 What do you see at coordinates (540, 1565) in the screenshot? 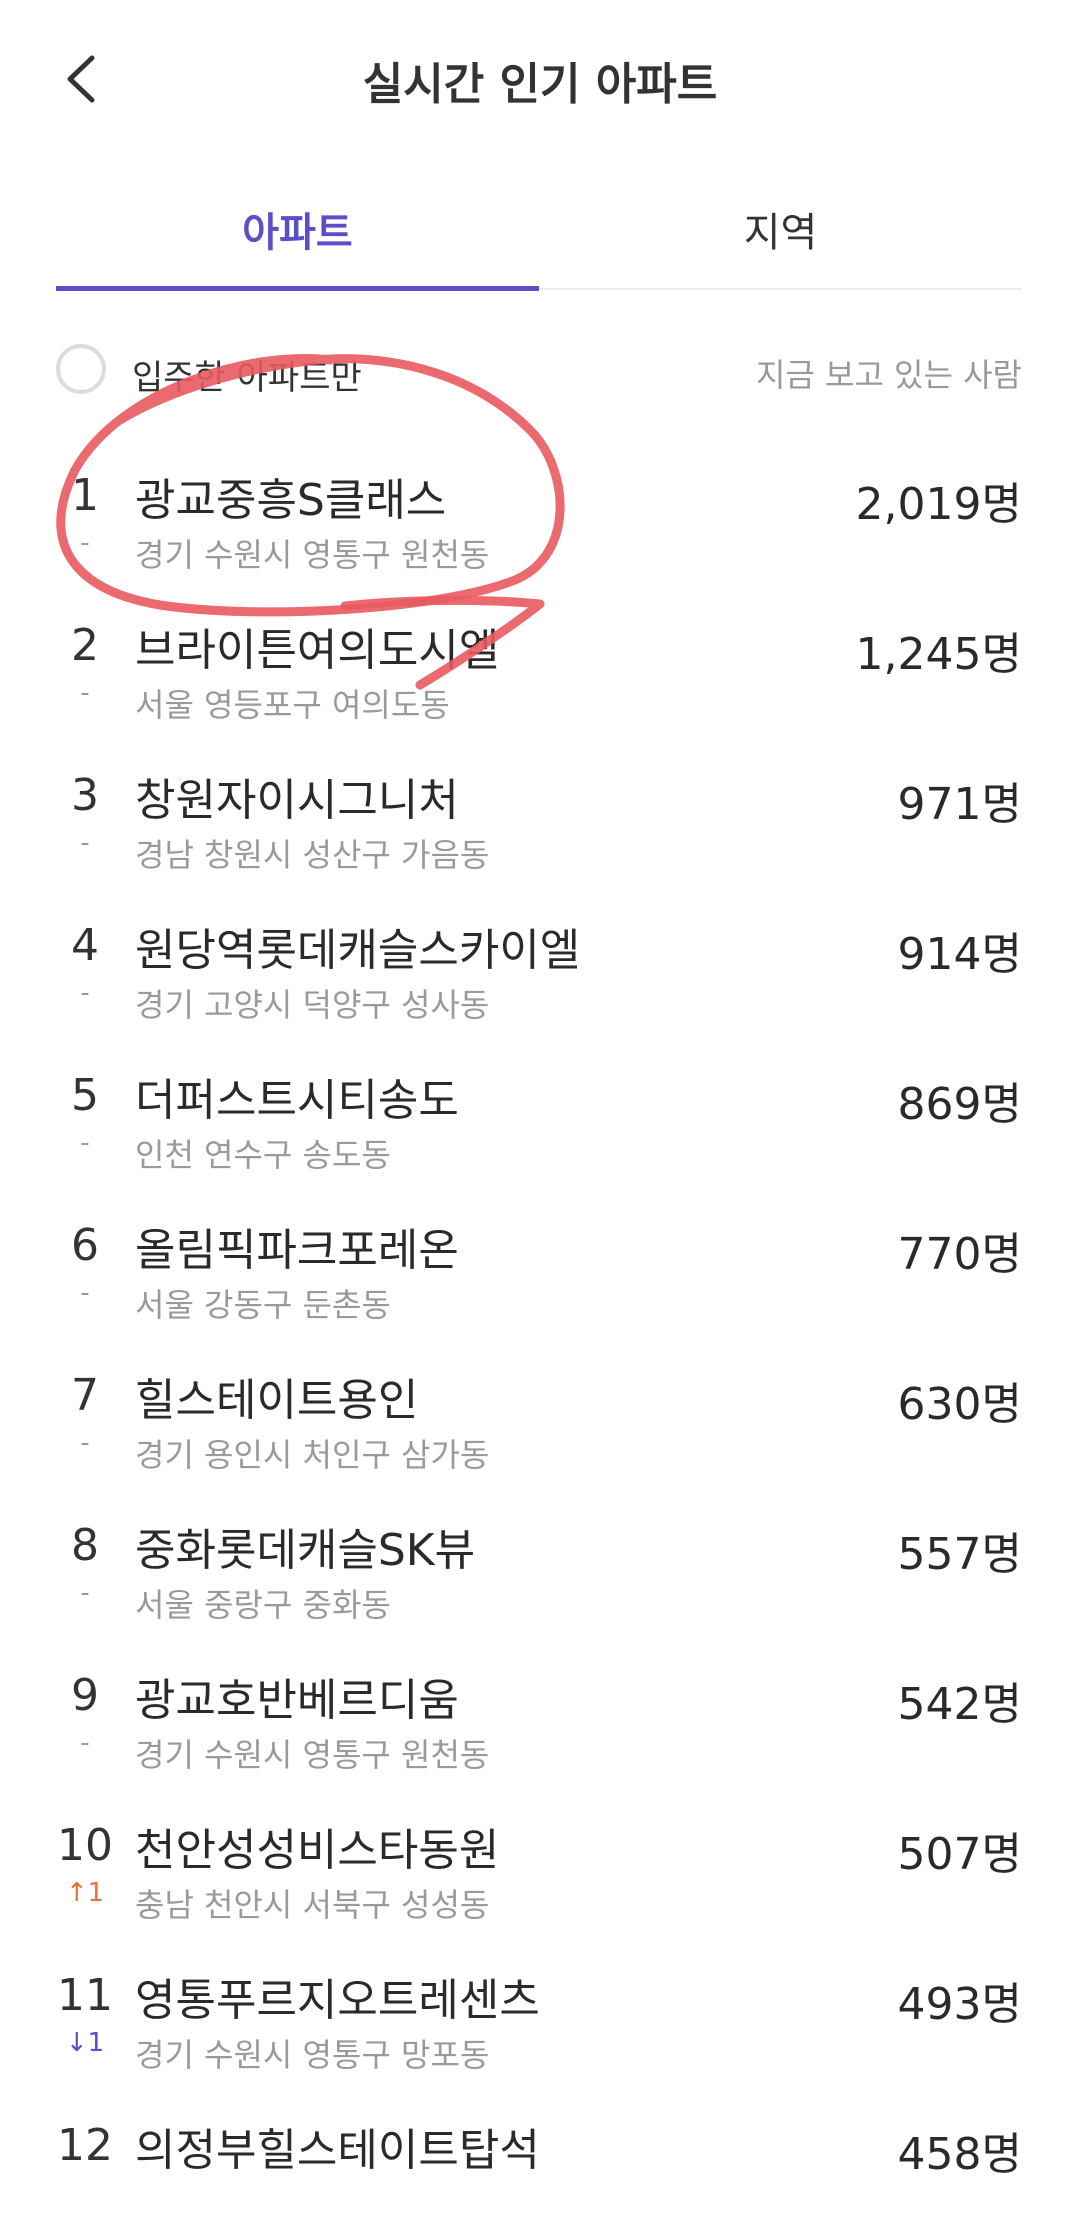
I see `list-item: 8 - 중화롯데캐슬SK뷰서울 중랑구 중화동 557명` at bounding box center [540, 1565].